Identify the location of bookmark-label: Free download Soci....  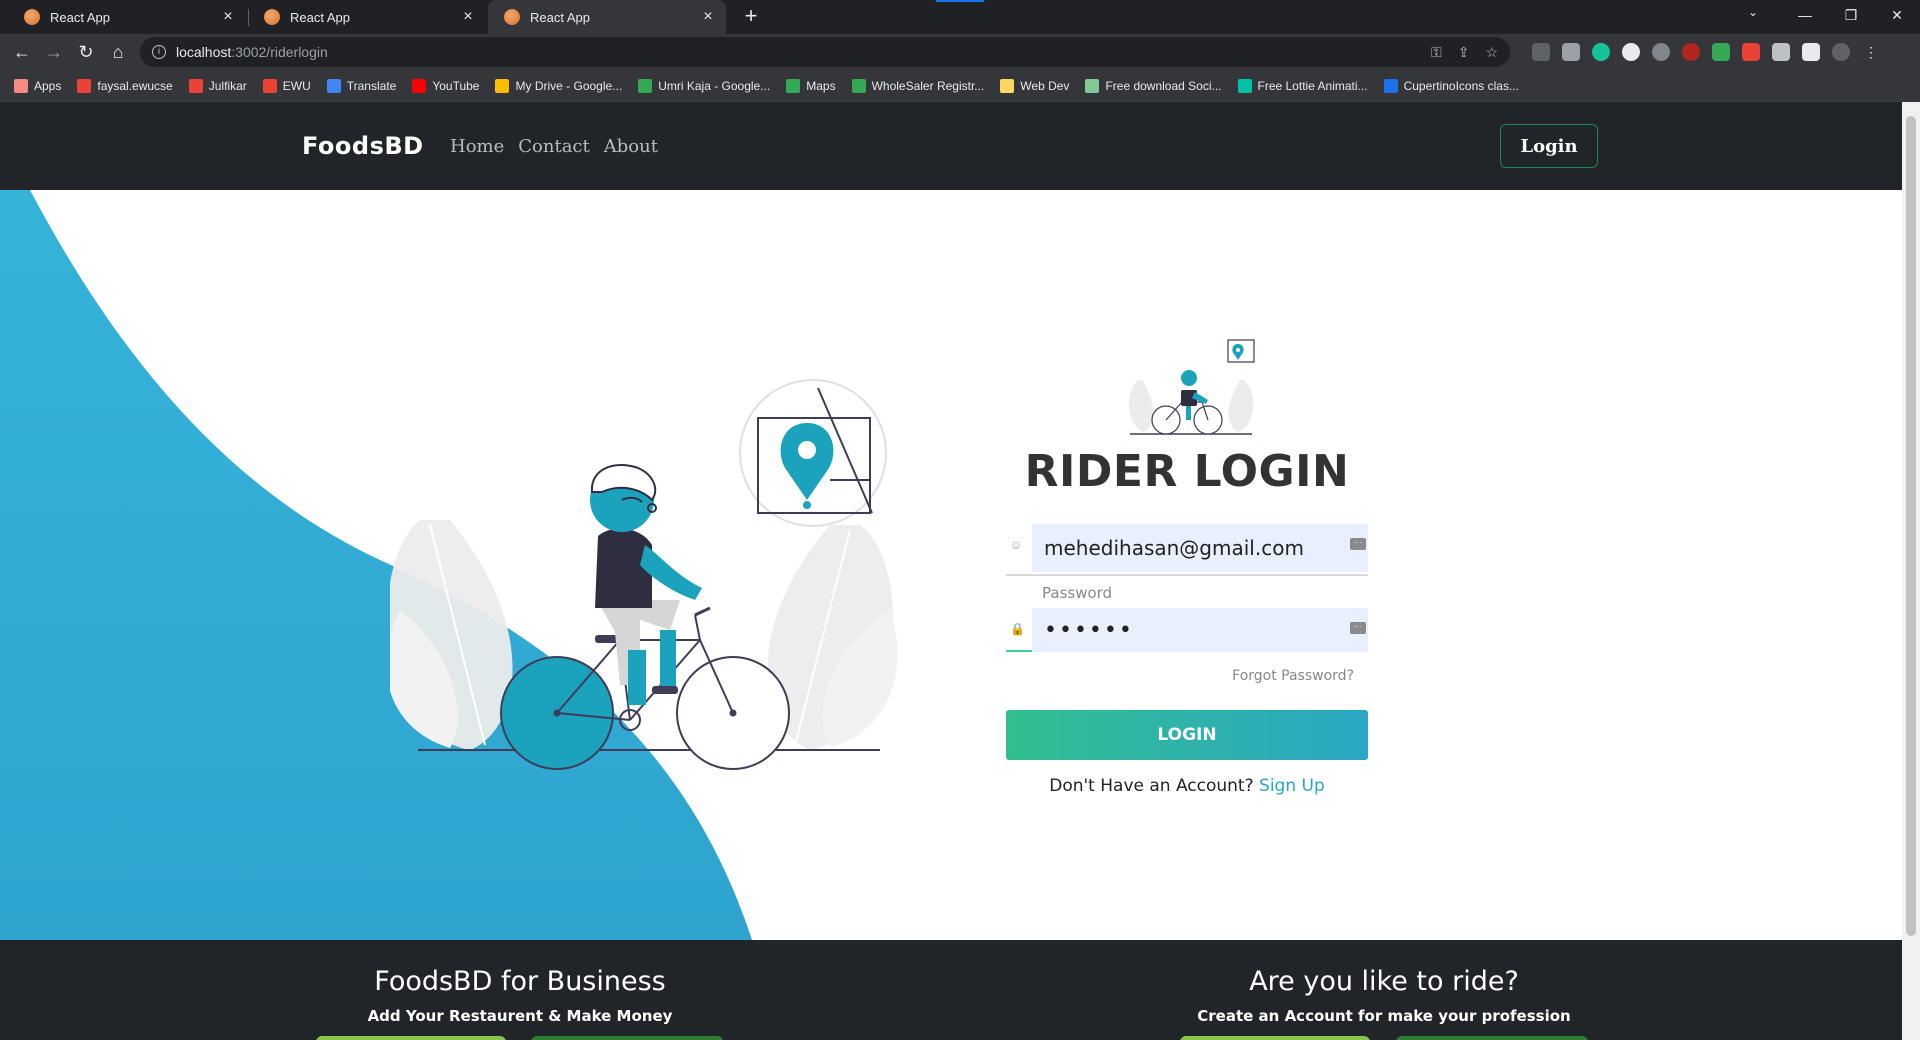
(1163, 85).